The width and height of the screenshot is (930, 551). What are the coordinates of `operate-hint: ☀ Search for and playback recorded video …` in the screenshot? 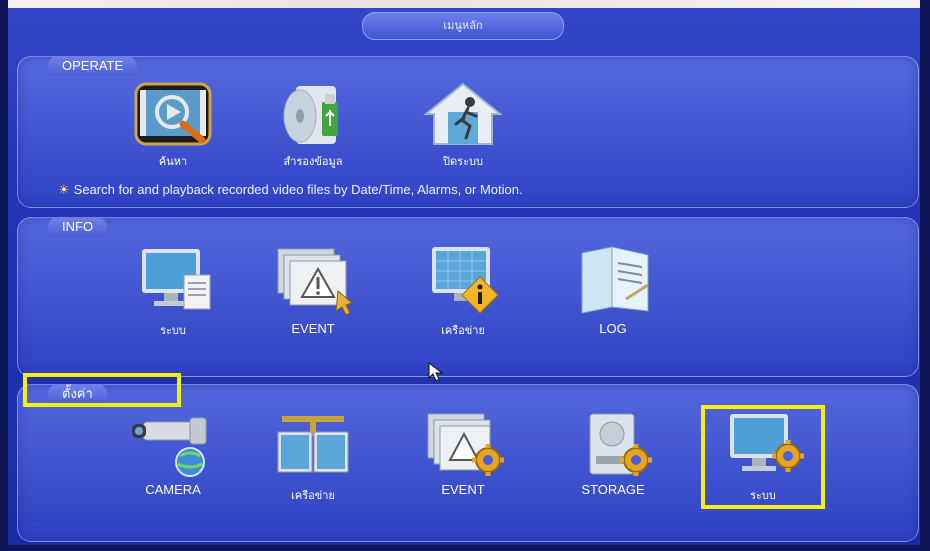 It's located at (290, 190).